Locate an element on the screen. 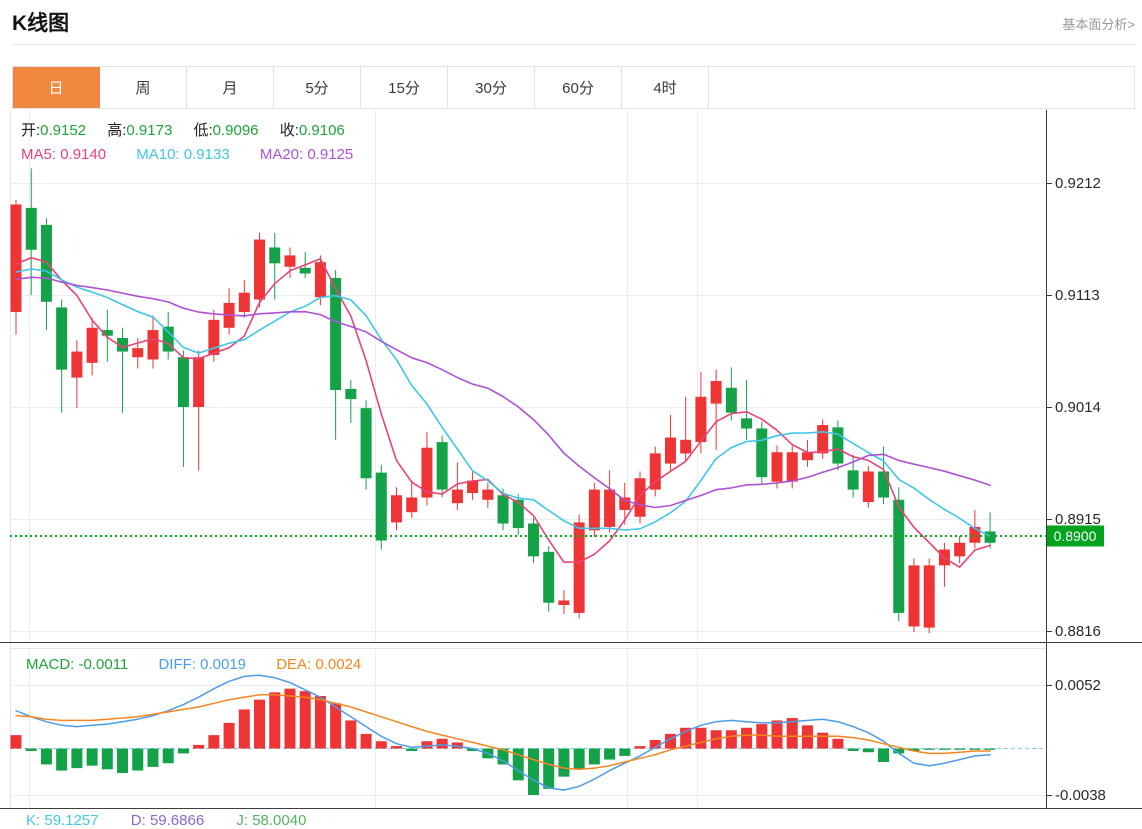 The image size is (1142, 829). macd-legend: MACD: -0.0011 DIFF: 0.0019 DEA: 0.0024 is located at coordinates (193, 664).